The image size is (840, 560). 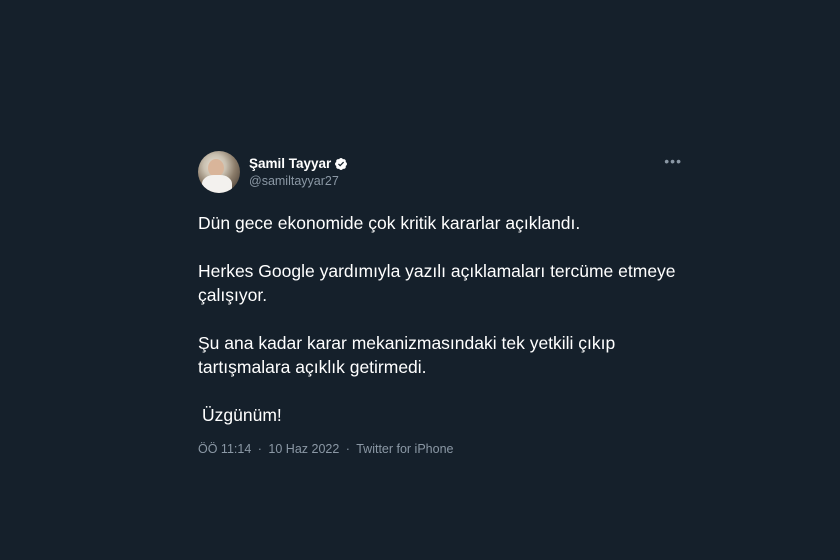 What do you see at coordinates (341, 164) in the screenshot?
I see `verified-badge-icon` at bounding box center [341, 164].